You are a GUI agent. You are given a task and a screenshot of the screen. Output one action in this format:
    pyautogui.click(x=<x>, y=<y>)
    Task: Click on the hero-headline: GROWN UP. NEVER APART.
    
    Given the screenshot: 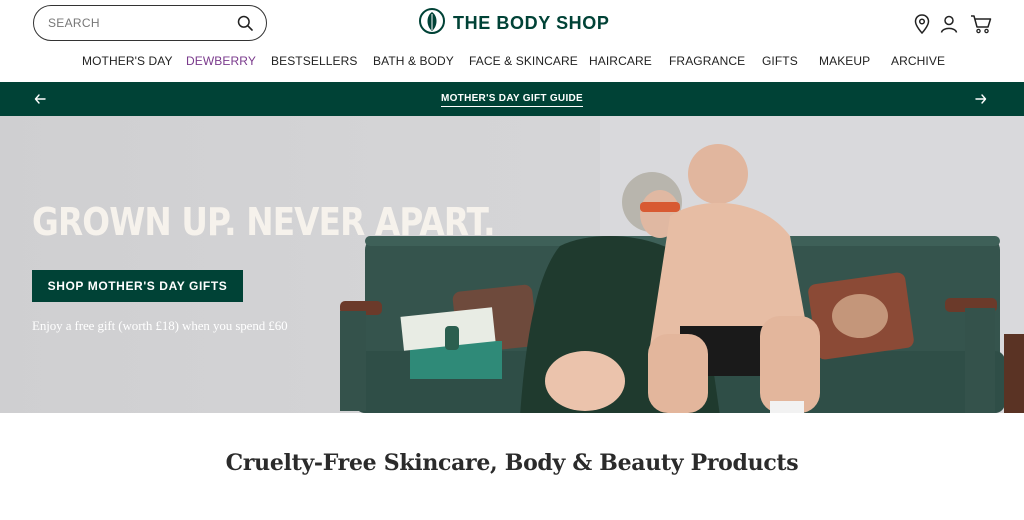 What is the action you would take?
    pyautogui.click(x=264, y=222)
    